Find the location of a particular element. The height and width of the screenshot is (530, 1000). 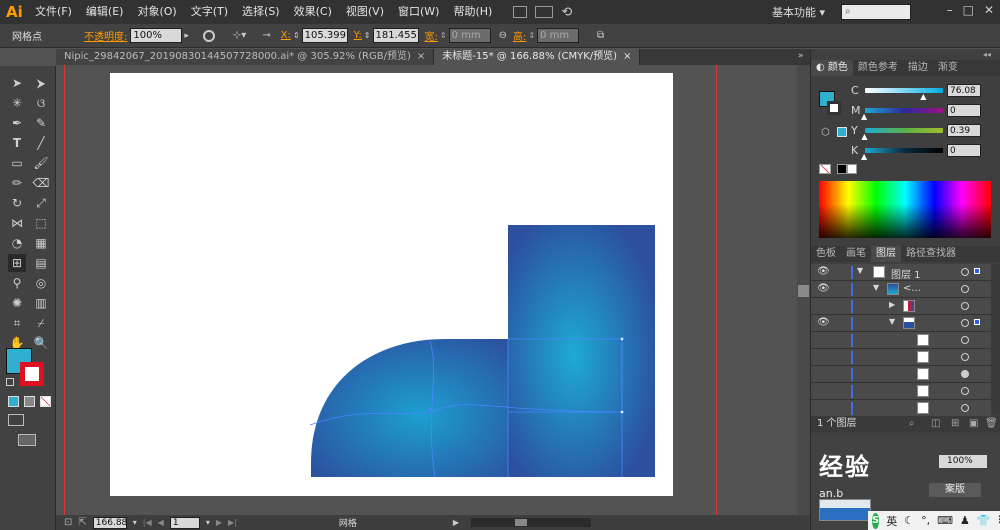

moon-icon: ☾ is located at coordinates (909, 520).